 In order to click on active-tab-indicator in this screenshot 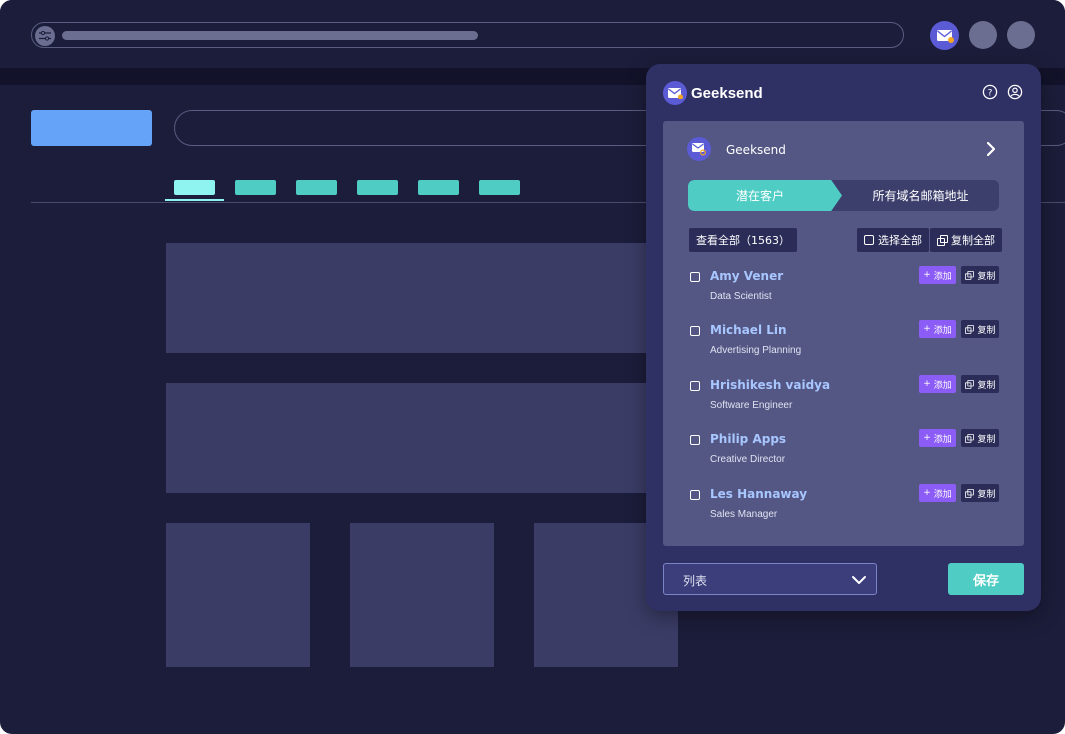, I will do `click(194, 200)`.